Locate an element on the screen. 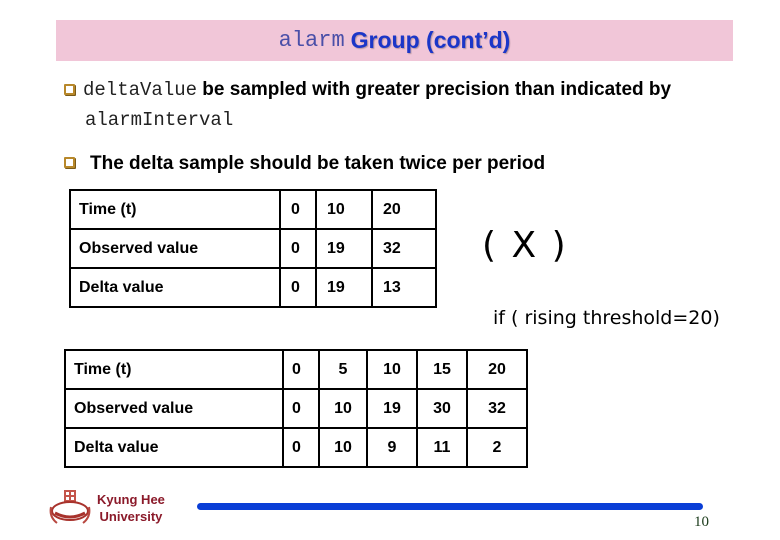 Image resolution: width=780 pixels, height=540 pixels. table-row: Observed value 0 19 32 is located at coordinates (253, 248).